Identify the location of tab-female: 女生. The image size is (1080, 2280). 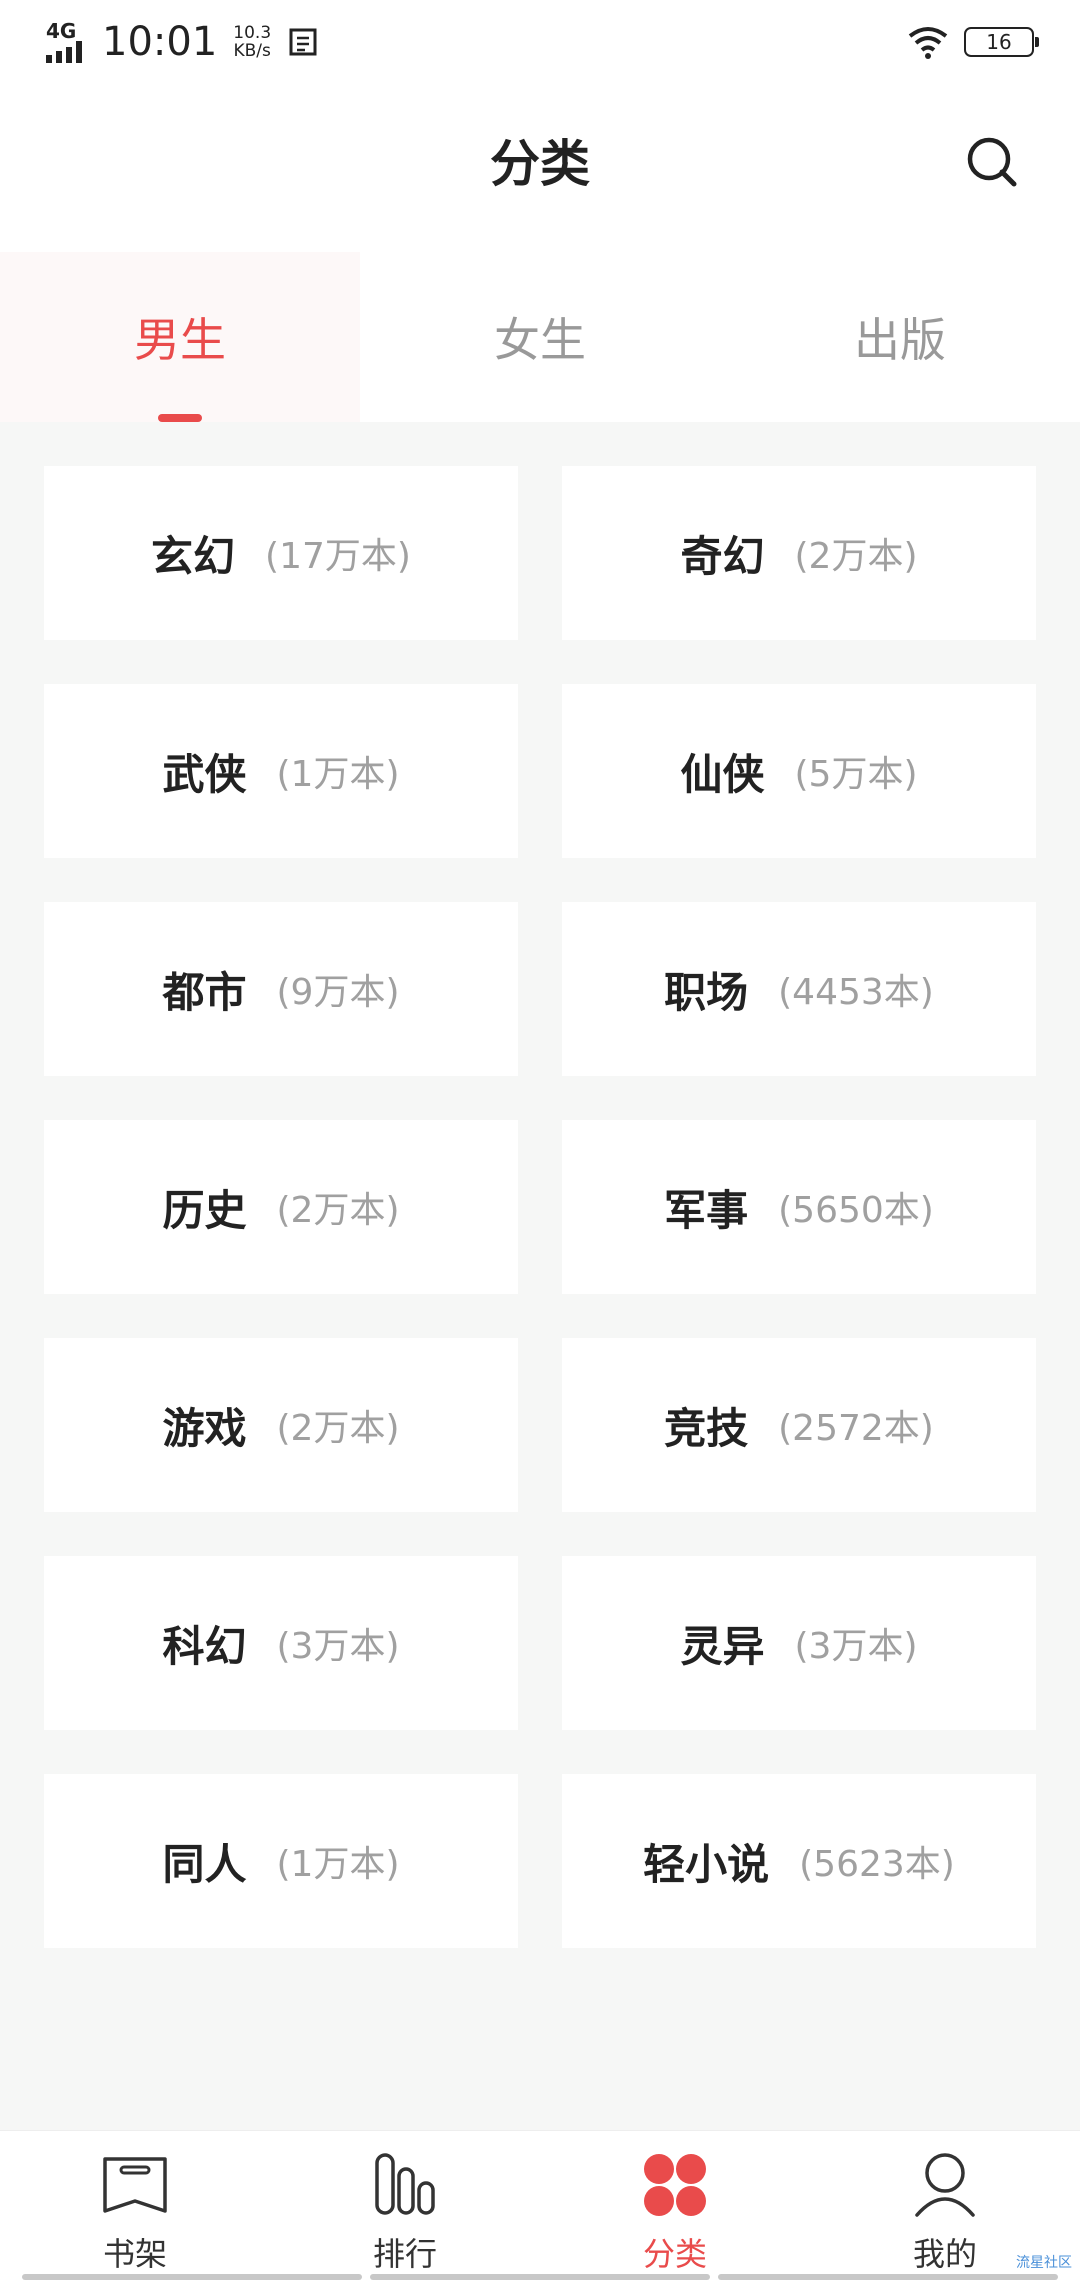
(540, 337).